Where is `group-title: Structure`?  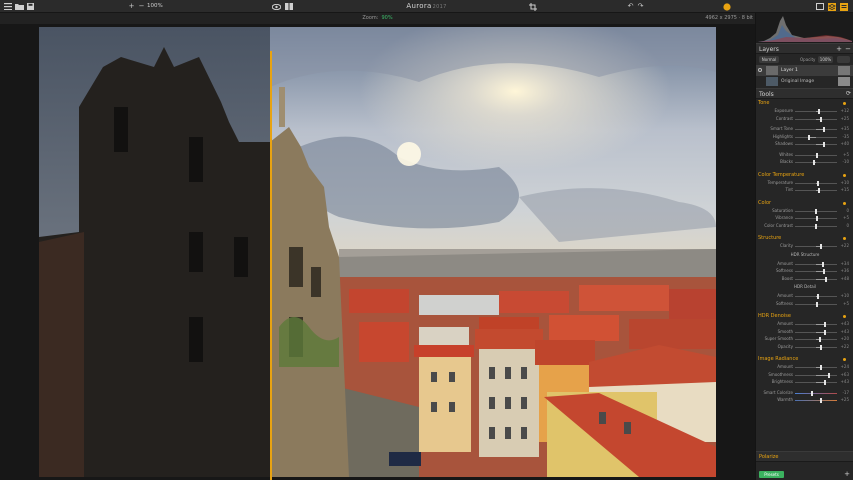 group-title: Structure is located at coordinates (769, 238).